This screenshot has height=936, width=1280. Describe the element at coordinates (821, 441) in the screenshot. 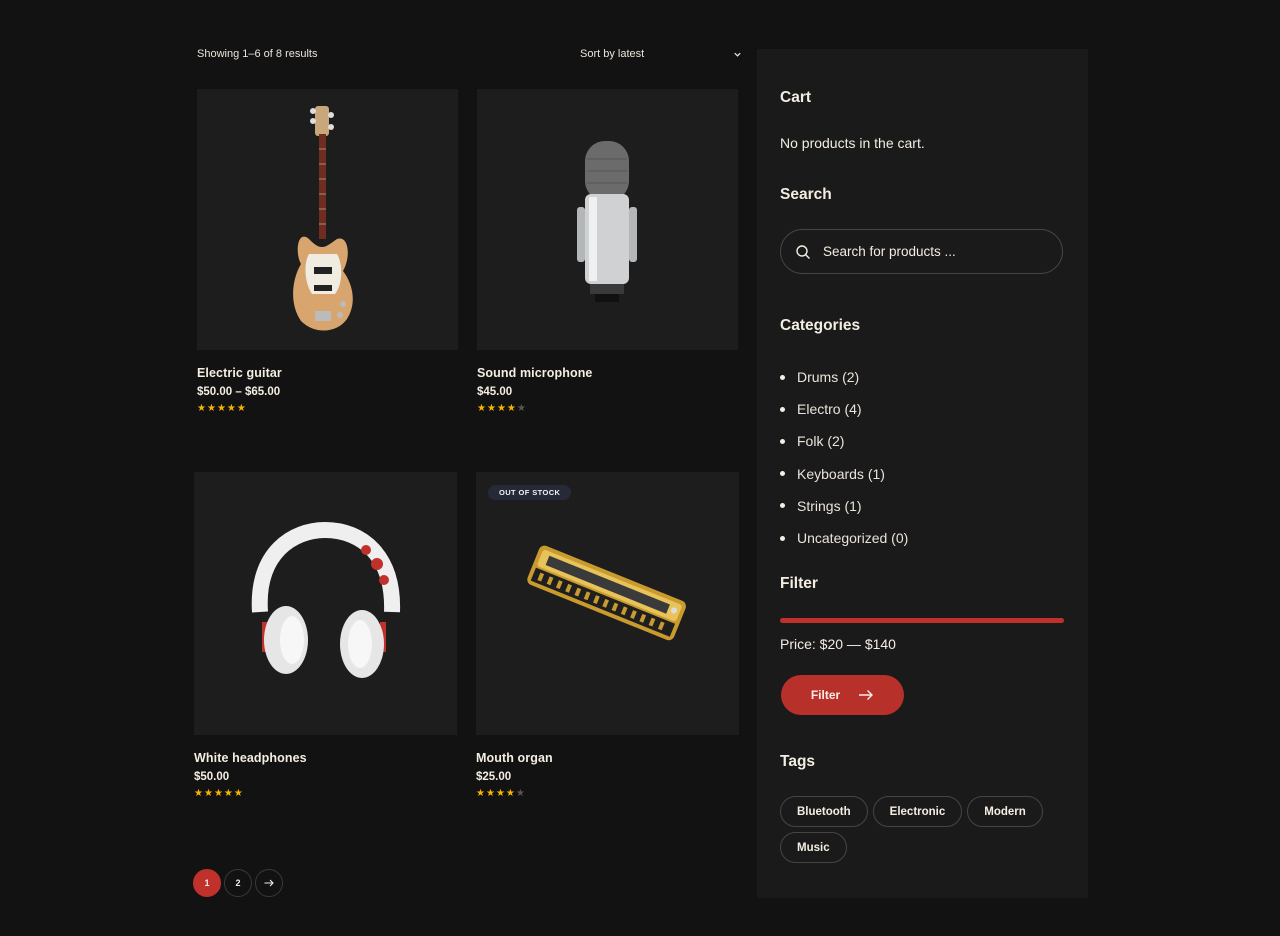

I see `category-label: Folk (2)` at that location.